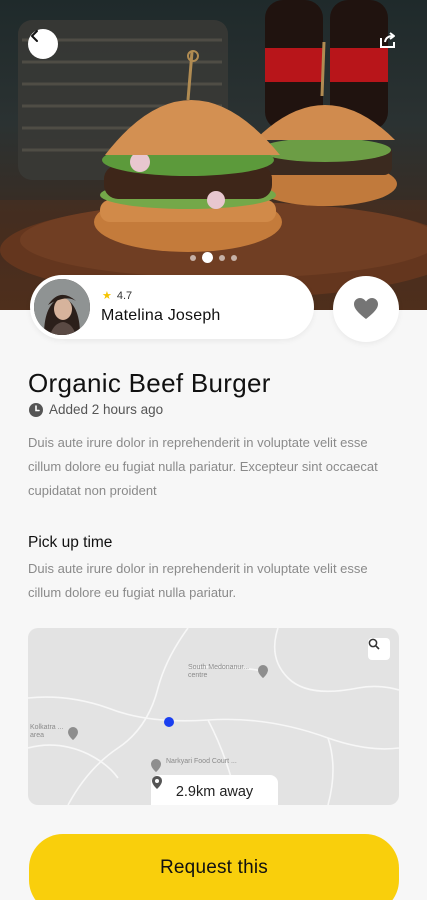 This screenshot has width=427, height=900. What do you see at coordinates (106, 409) in the screenshot?
I see `added-time-text: Added 2 hours ago` at bounding box center [106, 409].